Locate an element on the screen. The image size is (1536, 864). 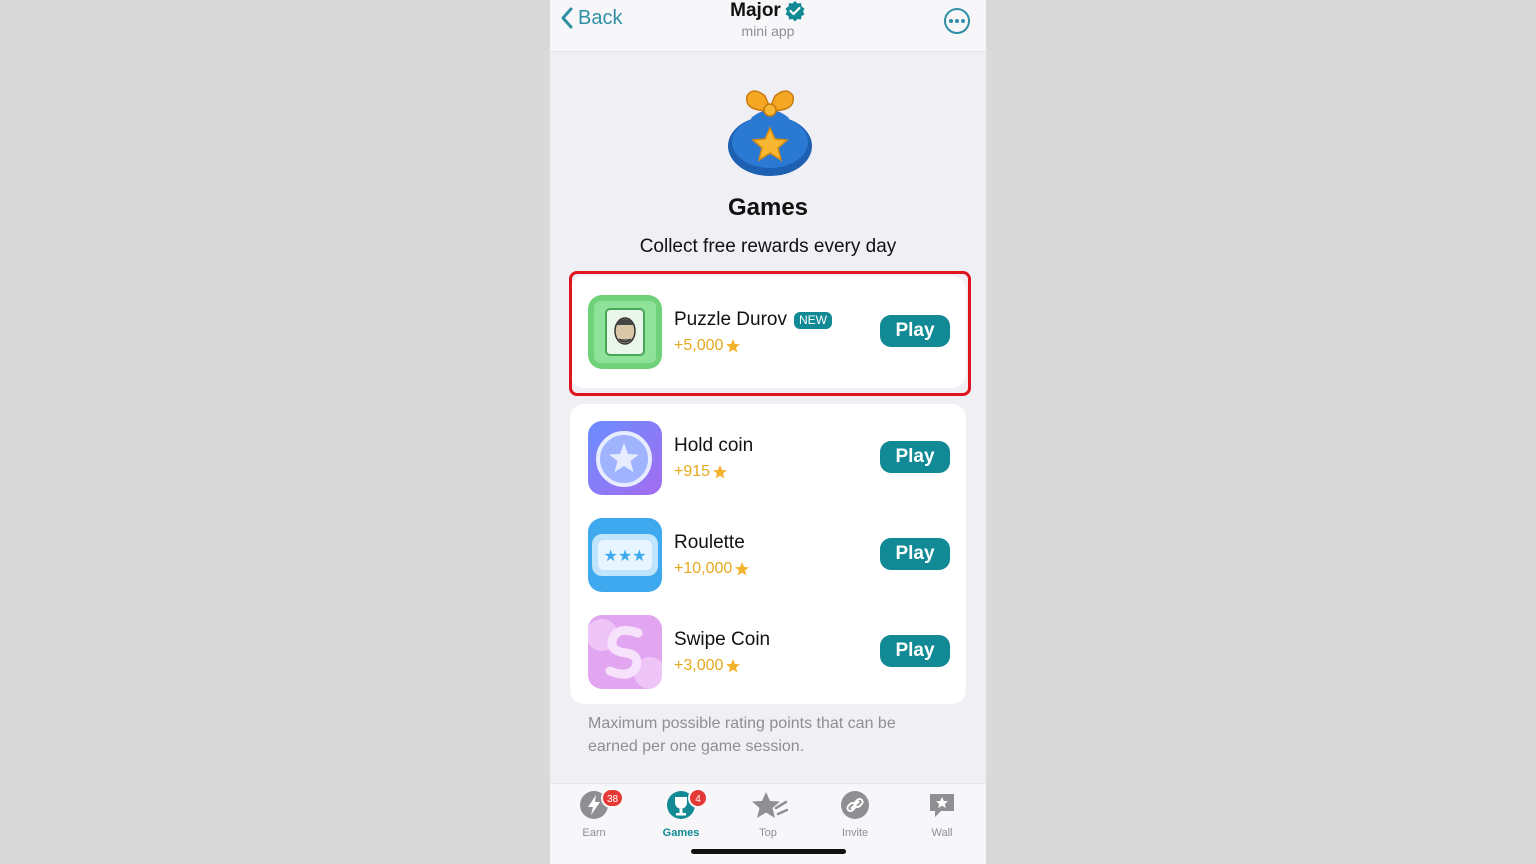
app-title: Major is located at coordinates (755, 10).